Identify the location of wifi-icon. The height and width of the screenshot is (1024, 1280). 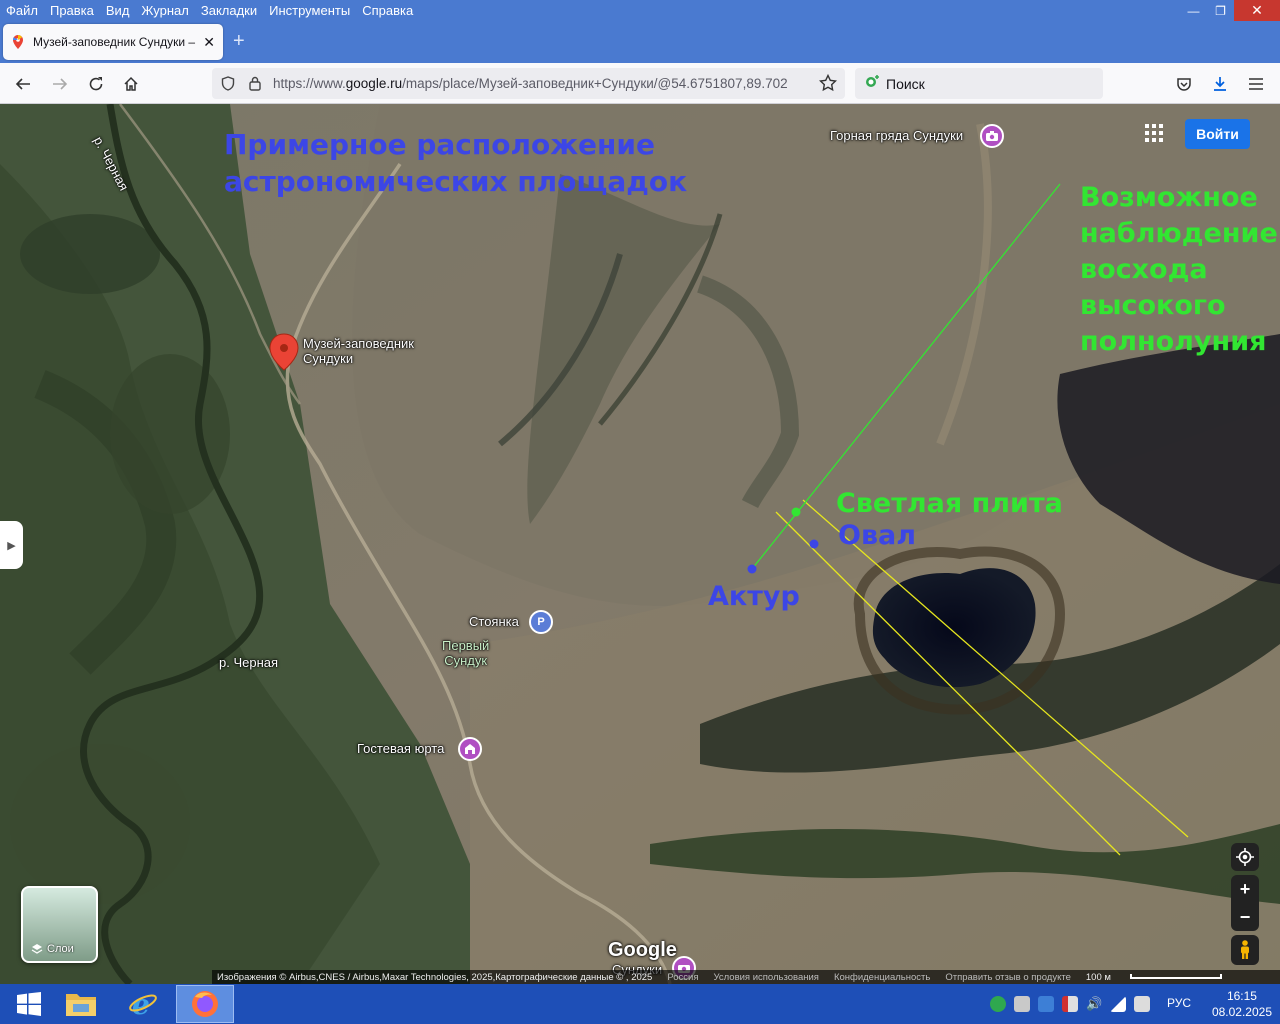
(1118, 1004).